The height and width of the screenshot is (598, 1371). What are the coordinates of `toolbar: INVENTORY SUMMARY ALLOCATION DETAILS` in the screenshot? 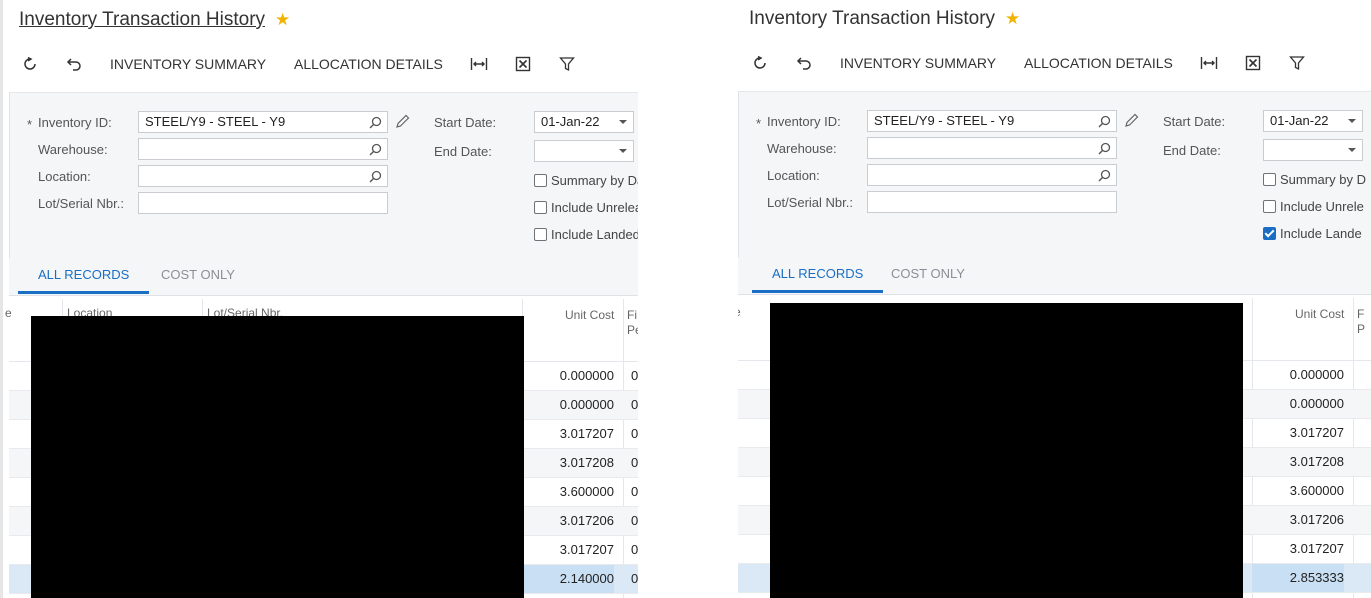 It's located at (1054, 63).